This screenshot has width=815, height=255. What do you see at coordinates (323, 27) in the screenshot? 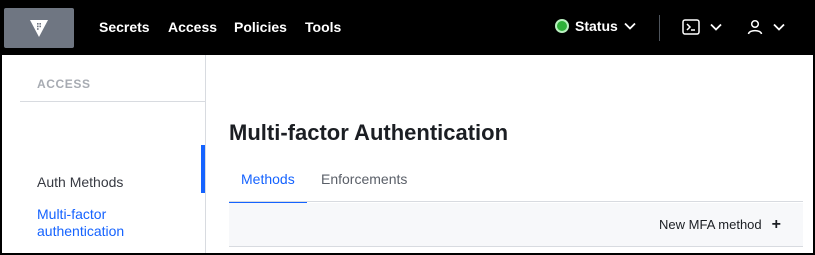
I see `nav-link-tools: Tools` at bounding box center [323, 27].